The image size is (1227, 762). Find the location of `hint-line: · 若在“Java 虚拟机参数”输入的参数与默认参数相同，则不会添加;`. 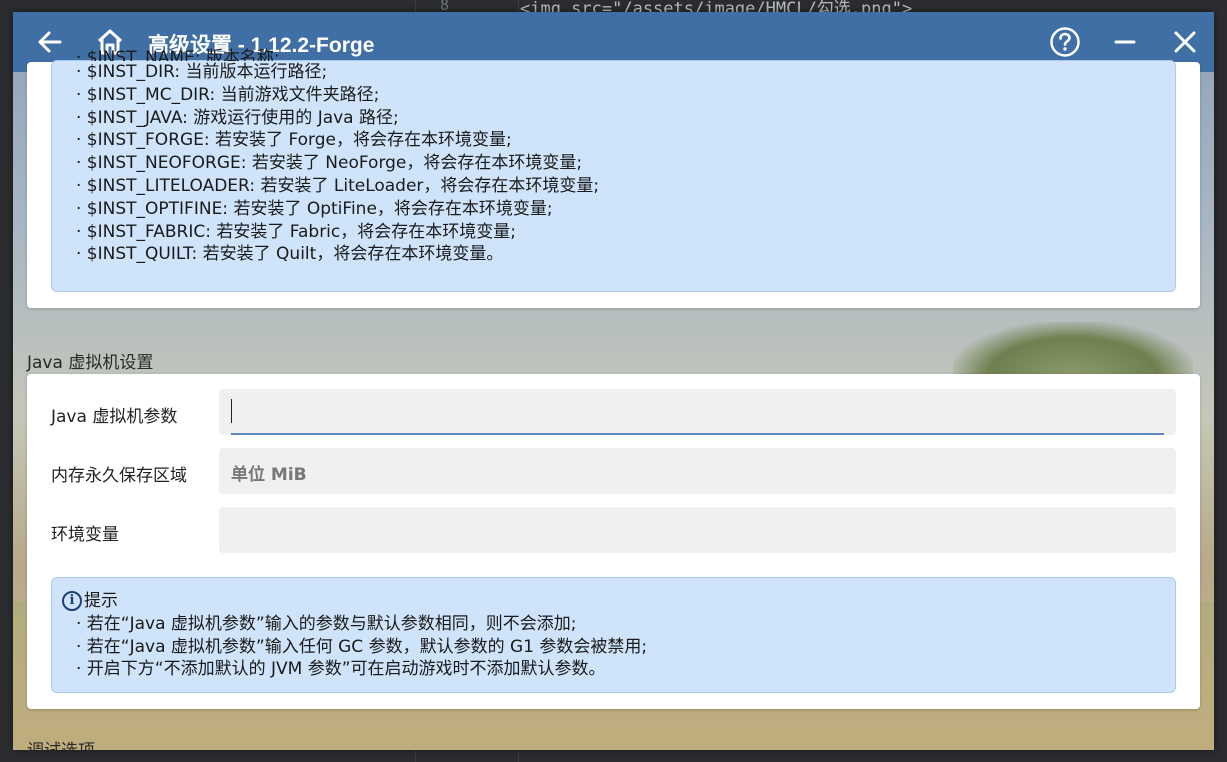

hint-line: · 若在“Java 虚拟机参数”输入的参数与默认参数相同，则不会添加; is located at coordinates (326, 623).